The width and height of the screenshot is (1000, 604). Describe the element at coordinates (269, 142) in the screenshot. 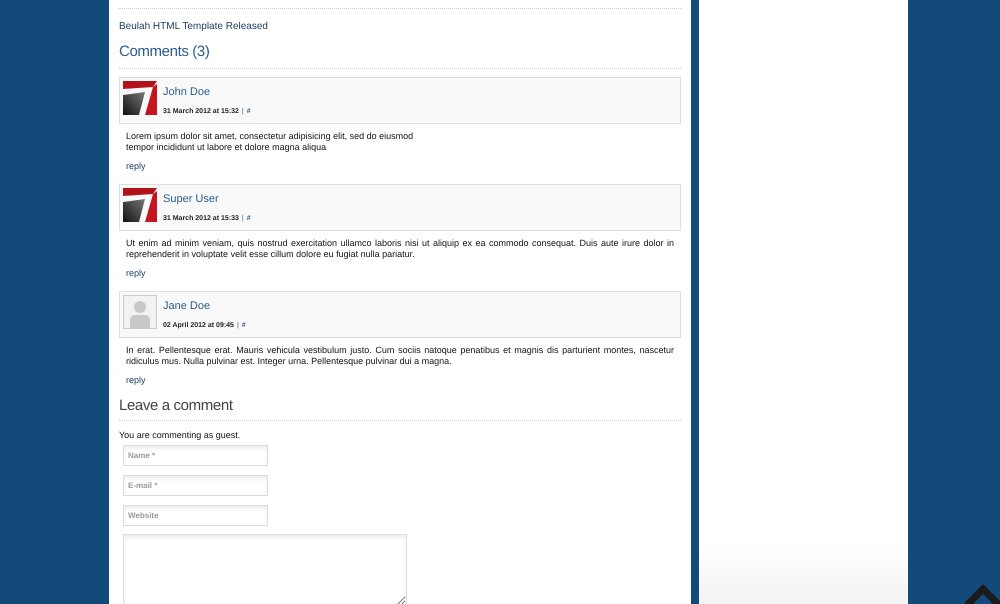

I see `comment-text: Lorem ipsum dolor sit amet, consectetur adipisicing elit, sed do eiusmod tempor incididunt ut labore et dolore magna aliqua` at that location.